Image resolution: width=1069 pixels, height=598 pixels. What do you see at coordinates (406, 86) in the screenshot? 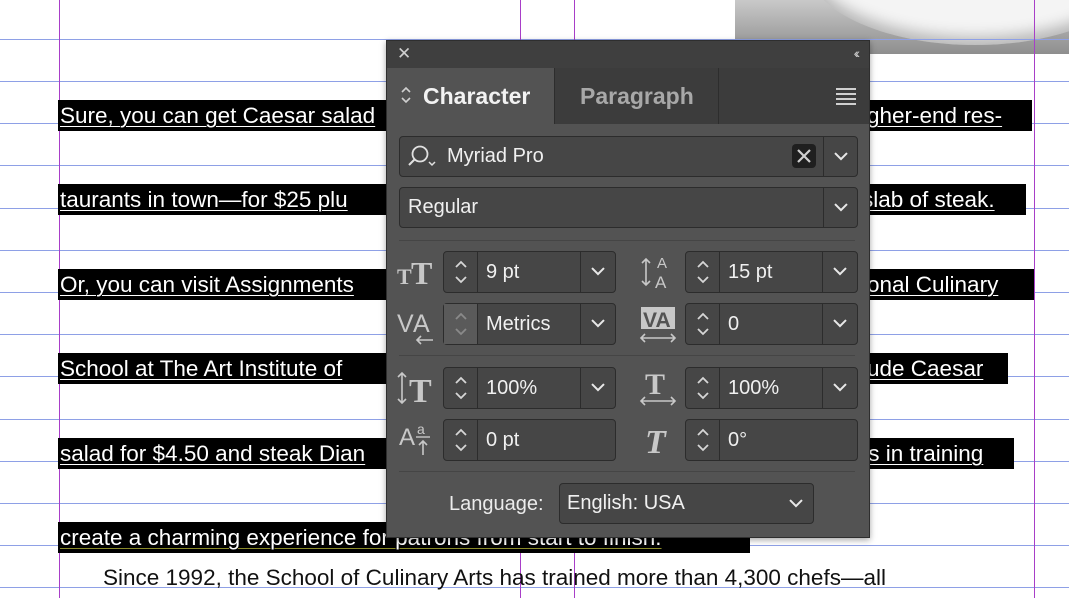
I see `tab-options-arrows-icon` at bounding box center [406, 86].